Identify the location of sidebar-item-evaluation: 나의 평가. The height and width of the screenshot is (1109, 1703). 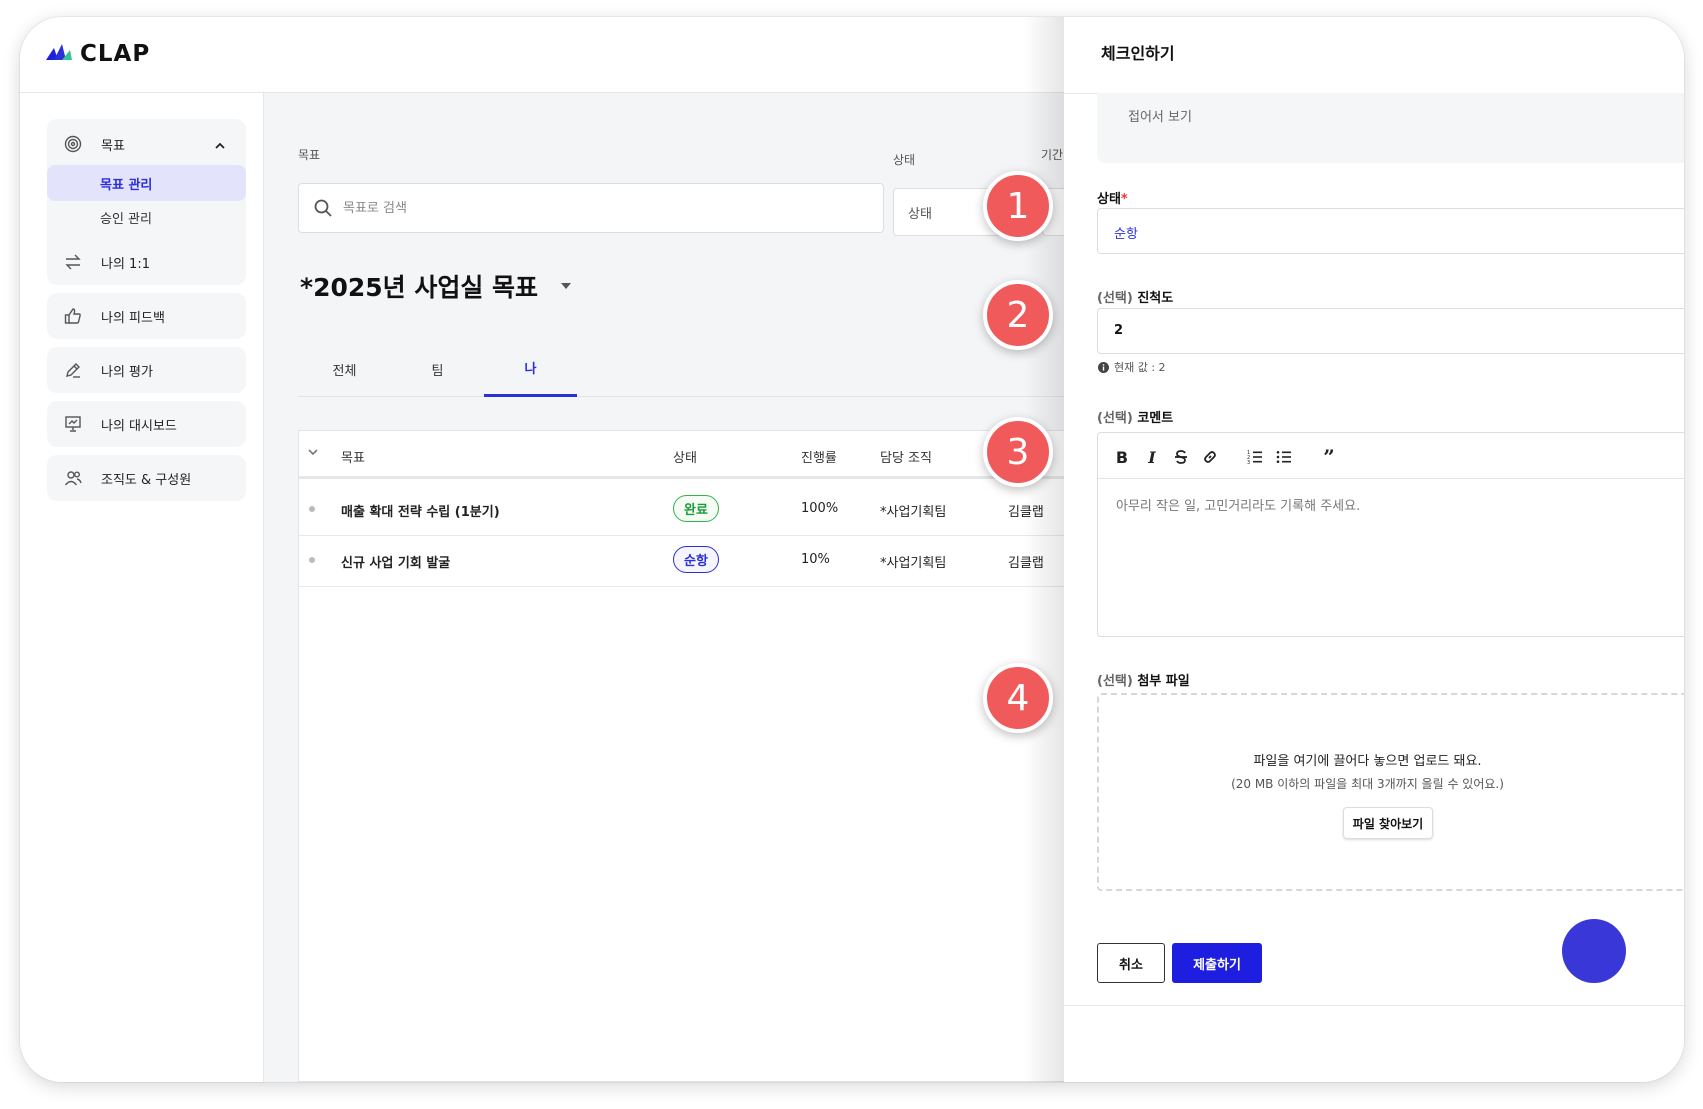
(146, 370).